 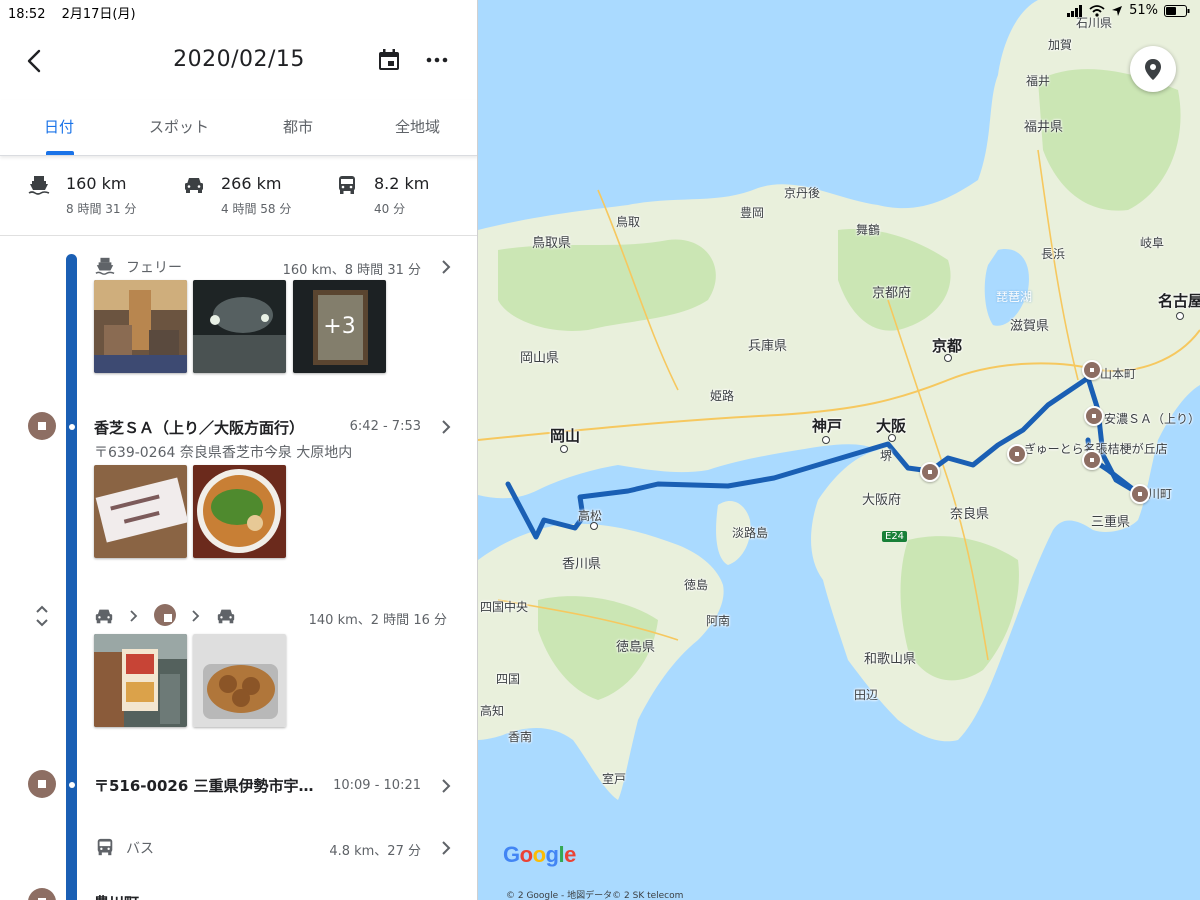 What do you see at coordinates (1177, 10) in the screenshot?
I see `battery-icon` at bounding box center [1177, 10].